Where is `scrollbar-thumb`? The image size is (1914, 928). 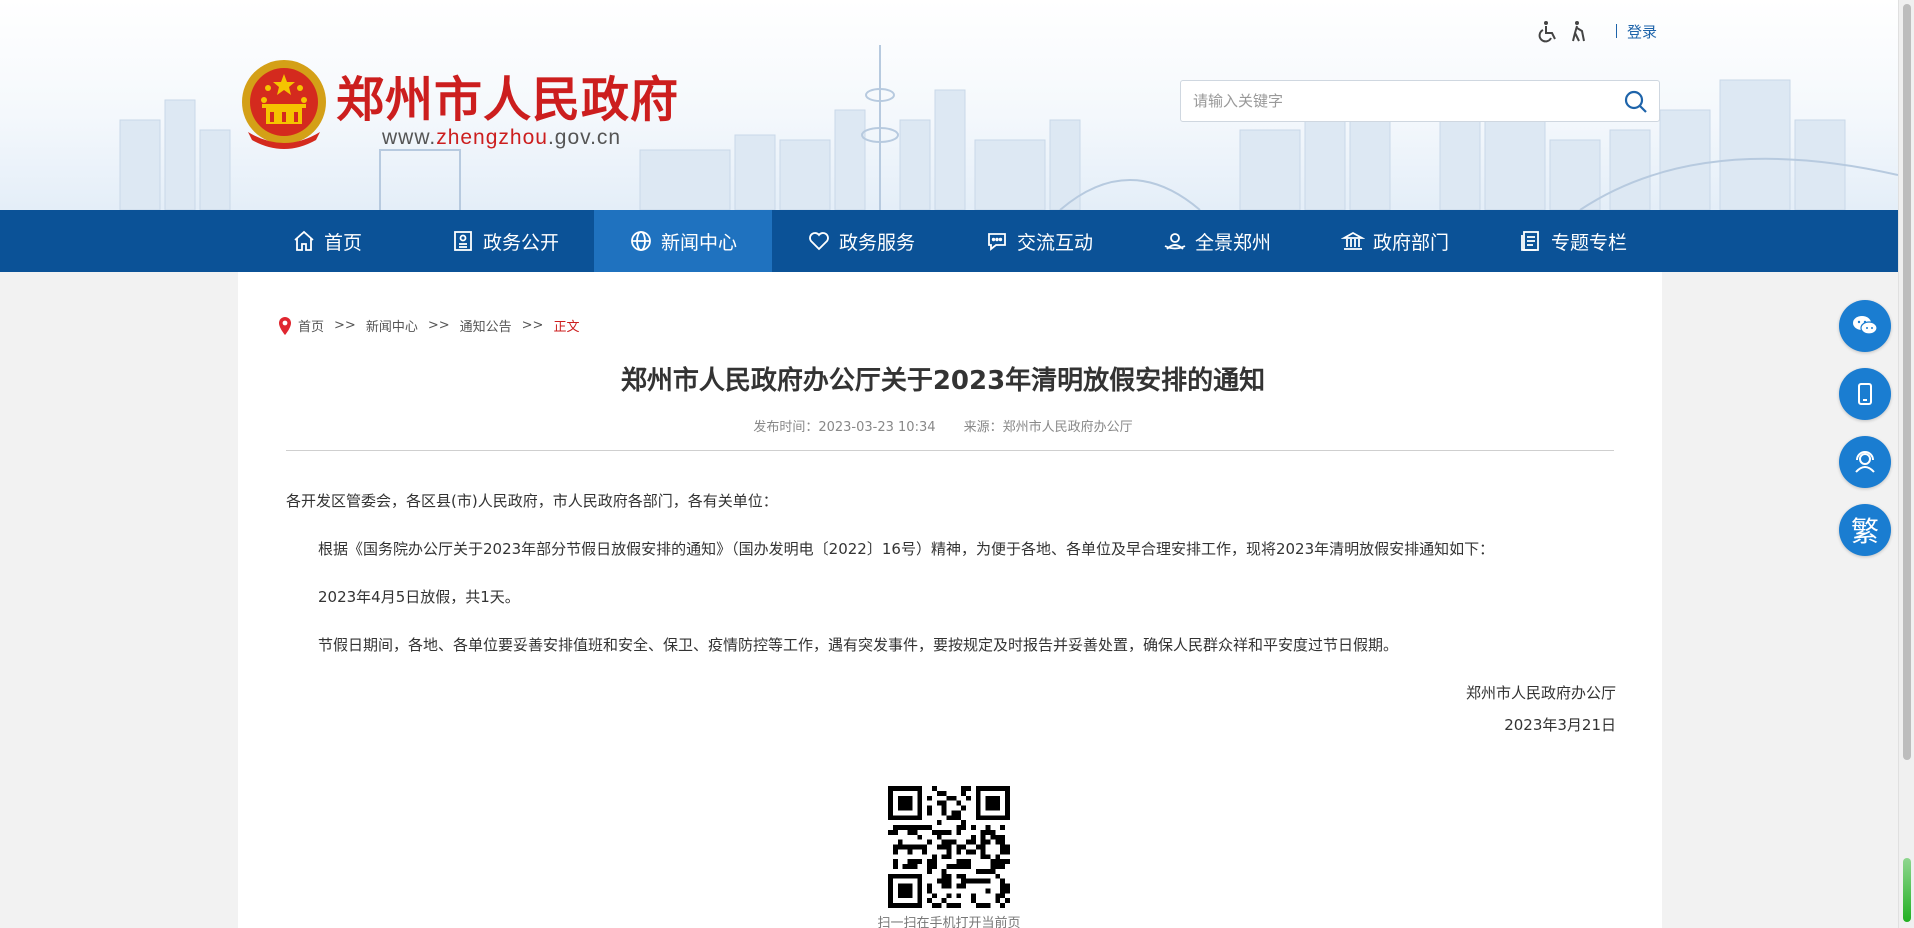
scrollbar-thumb is located at coordinates (1907, 382).